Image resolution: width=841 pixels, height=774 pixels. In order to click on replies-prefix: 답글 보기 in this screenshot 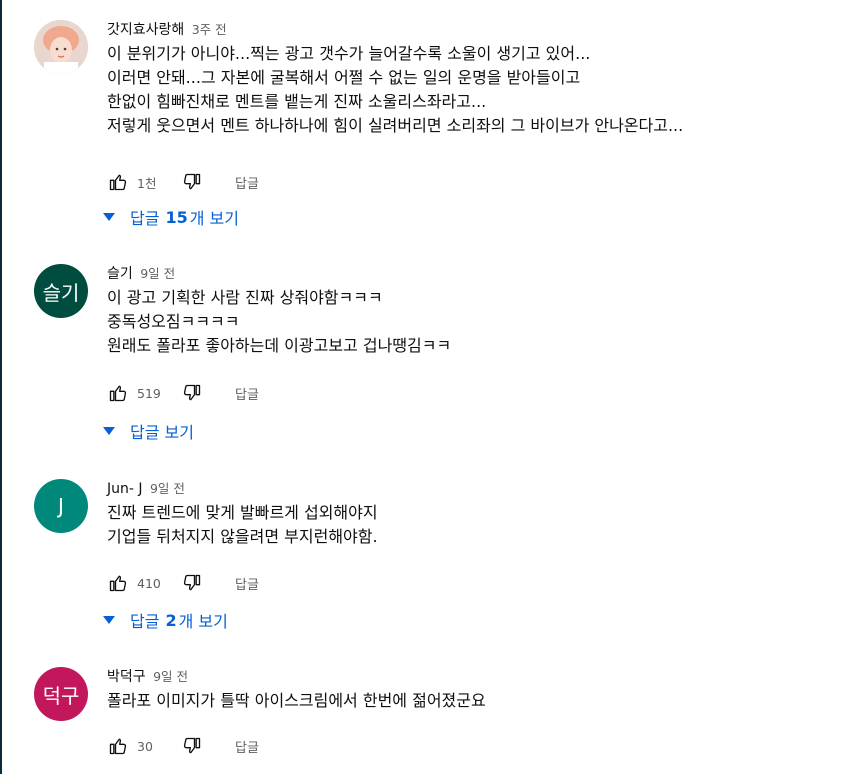, I will do `click(162, 432)`.